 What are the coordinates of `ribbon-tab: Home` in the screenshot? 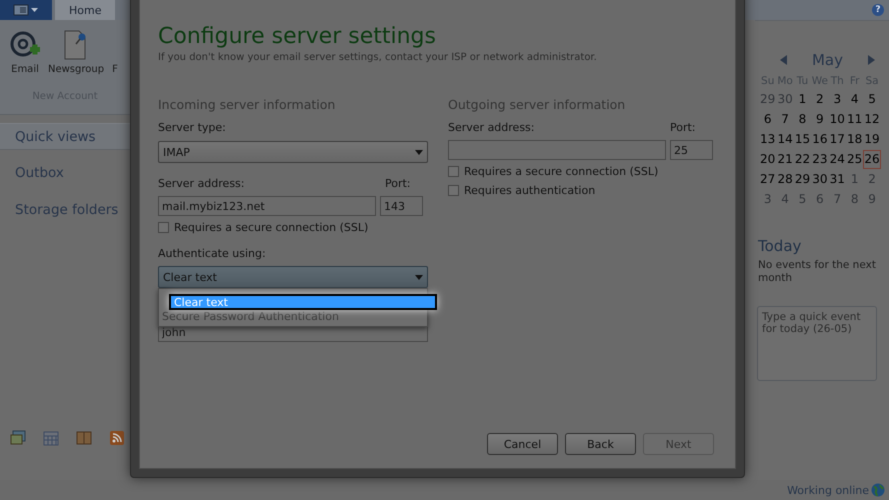 It's located at (85, 10).